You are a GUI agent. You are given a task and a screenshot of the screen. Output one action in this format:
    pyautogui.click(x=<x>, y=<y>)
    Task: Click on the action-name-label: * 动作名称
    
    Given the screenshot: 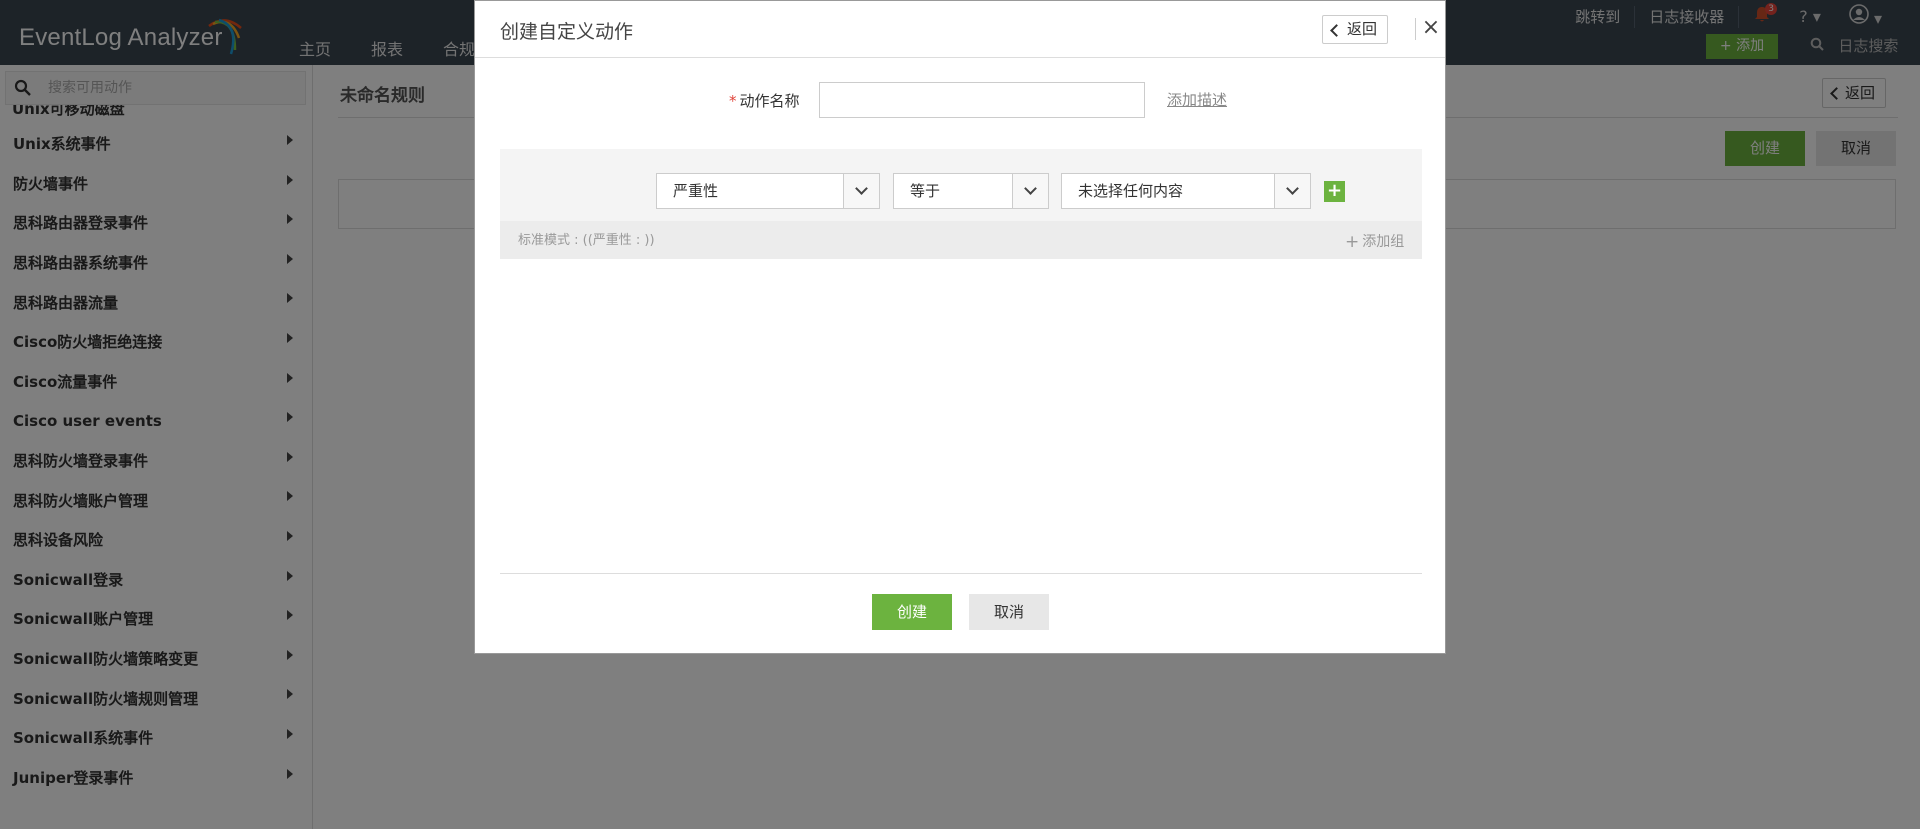 What is the action you would take?
    pyautogui.click(x=764, y=100)
    